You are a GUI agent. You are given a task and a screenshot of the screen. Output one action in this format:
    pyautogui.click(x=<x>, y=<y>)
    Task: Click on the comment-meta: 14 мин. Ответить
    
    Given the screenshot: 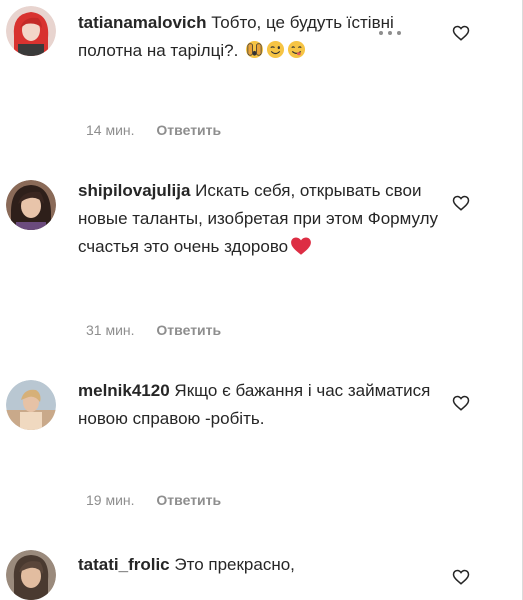 What is the action you would take?
    pyautogui.click(x=153, y=130)
    